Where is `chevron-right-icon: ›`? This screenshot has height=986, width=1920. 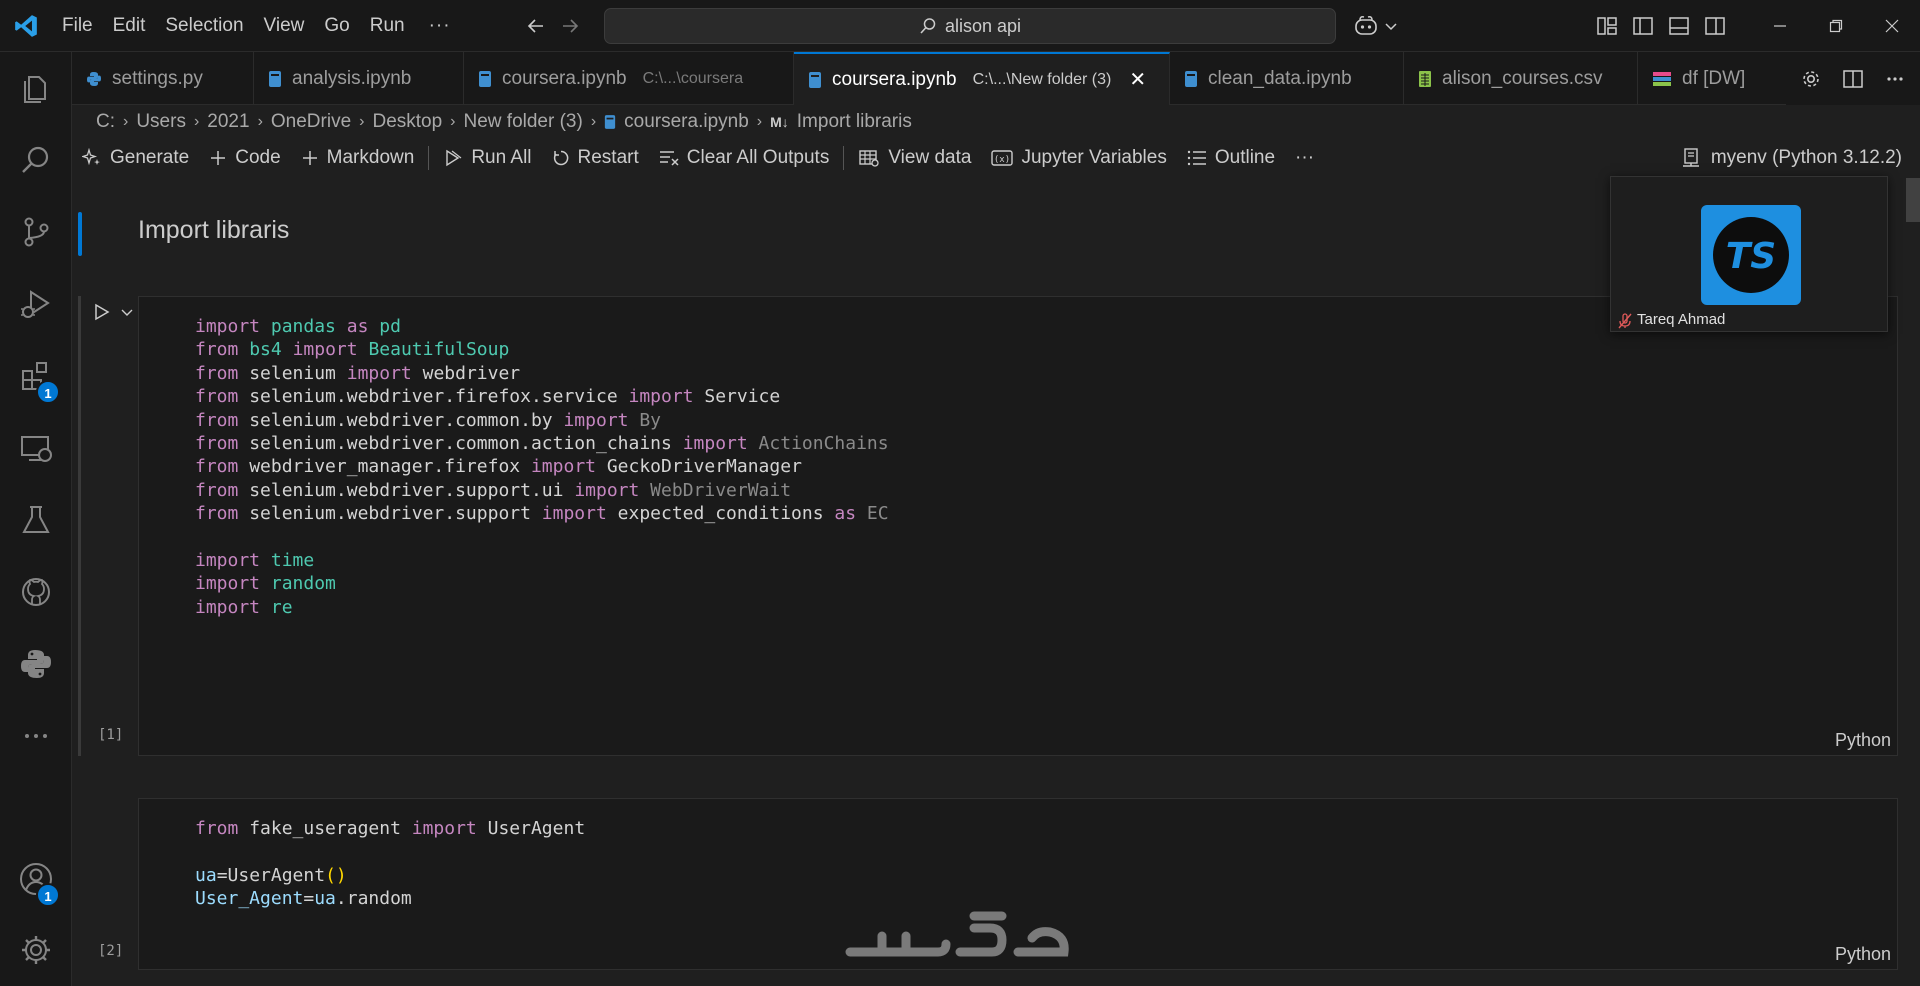
chevron-right-icon: › is located at coordinates (196, 121).